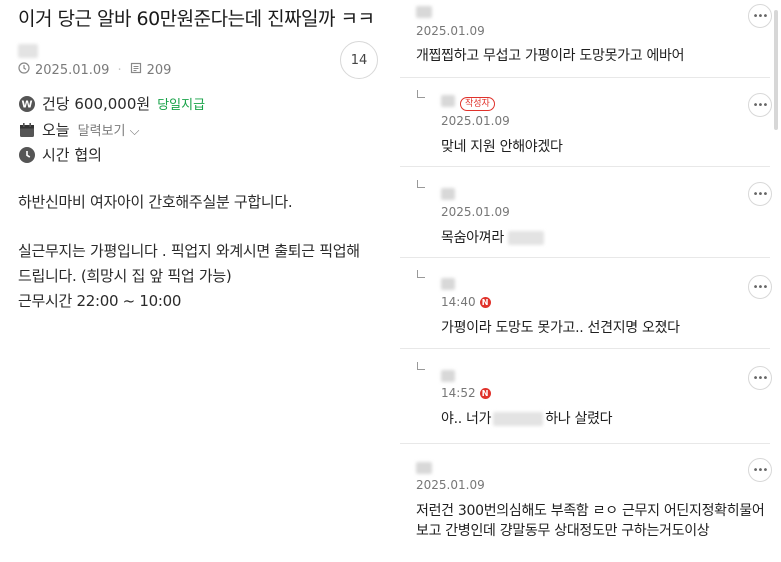  I want to click on body-line-1: 하반신마비 여자아이 간호해주실분 구합니다., so click(155, 202).